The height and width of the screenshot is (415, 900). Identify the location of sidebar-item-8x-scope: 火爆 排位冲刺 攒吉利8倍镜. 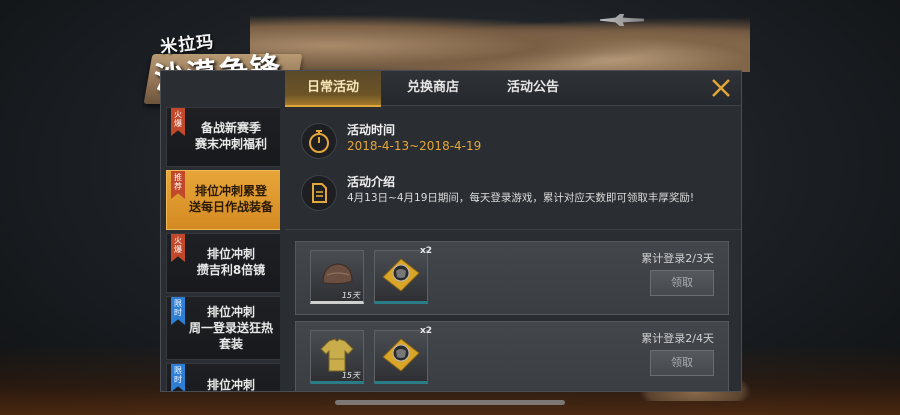
(223, 263).